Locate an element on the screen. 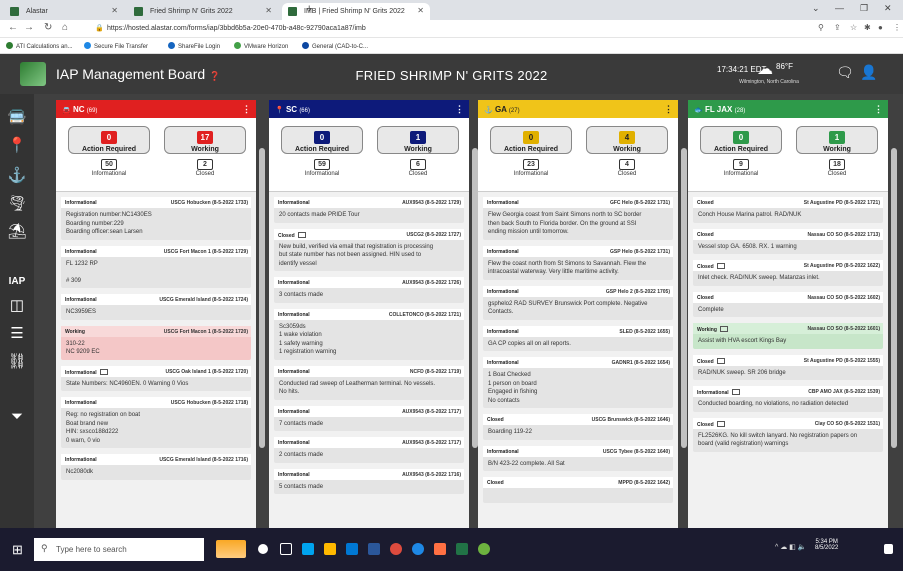  anchor-icon: ⚓ is located at coordinates (17, 175).